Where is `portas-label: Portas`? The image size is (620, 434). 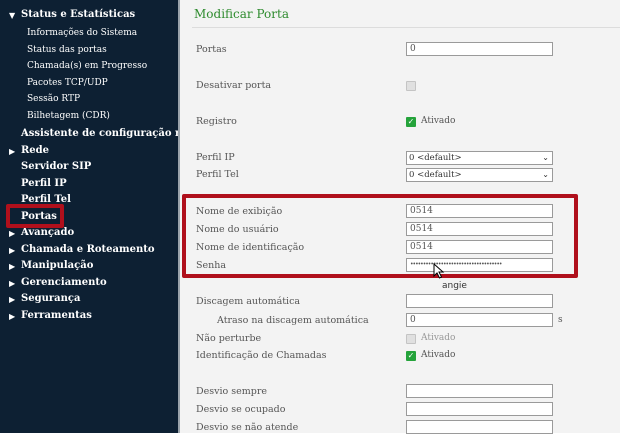 portas-label: Portas is located at coordinates (211, 49).